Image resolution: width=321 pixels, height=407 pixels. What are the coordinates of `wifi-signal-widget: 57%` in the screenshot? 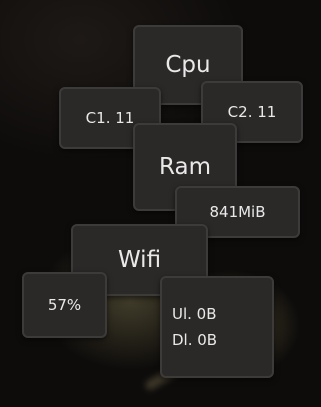 It's located at (64, 305).